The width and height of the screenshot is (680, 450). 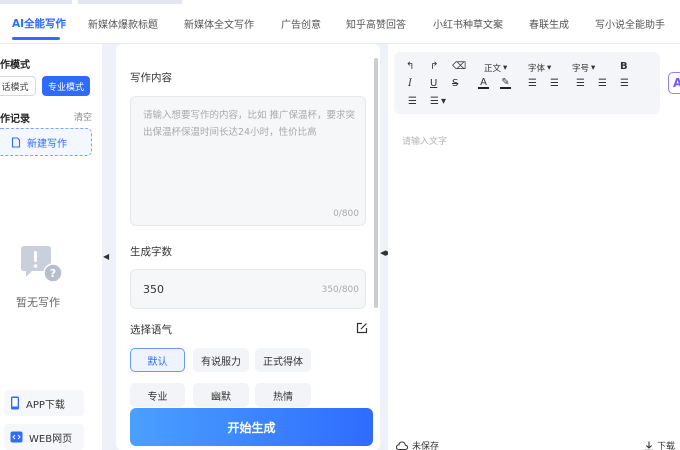 What do you see at coordinates (532, 83) in the screenshot?
I see `ordered-list-icon: ☰` at bounding box center [532, 83].